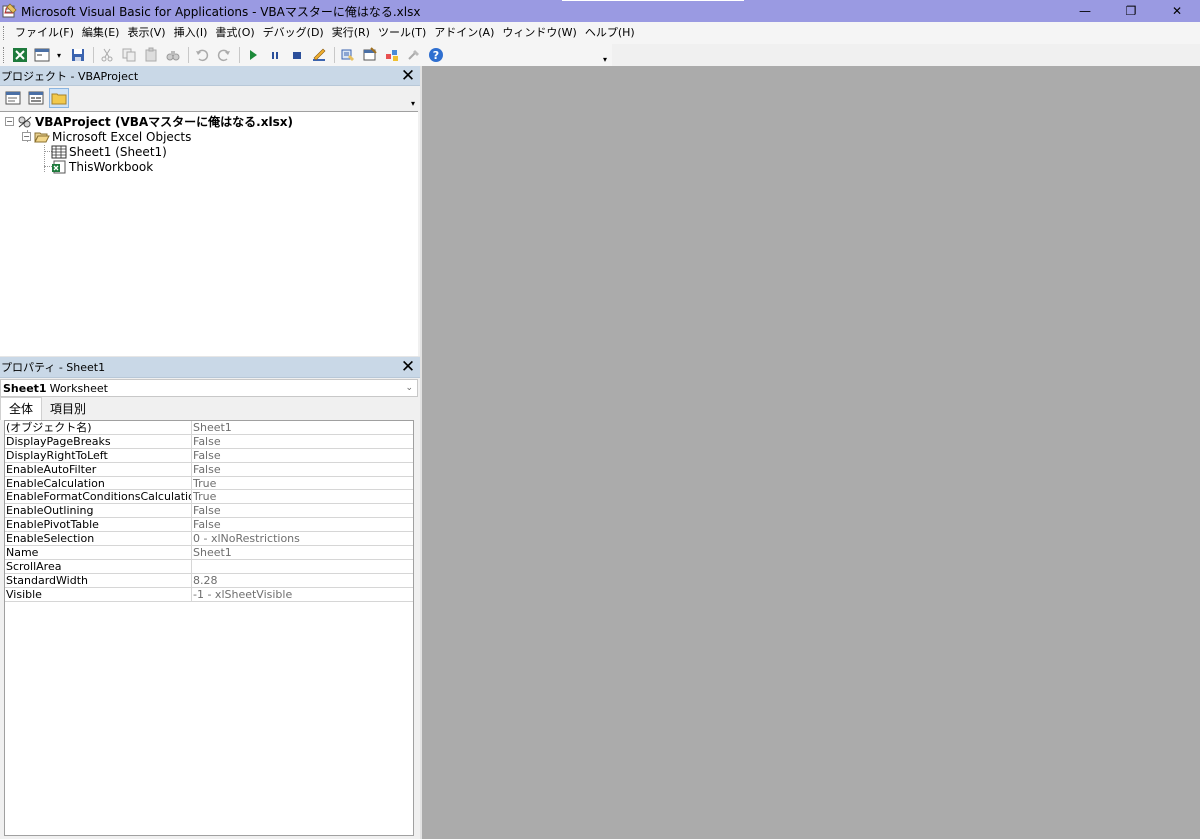 This screenshot has width=1200, height=839. What do you see at coordinates (297, 55) in the screenshot?
I see `reset-button` at bounding box center [297, 55].